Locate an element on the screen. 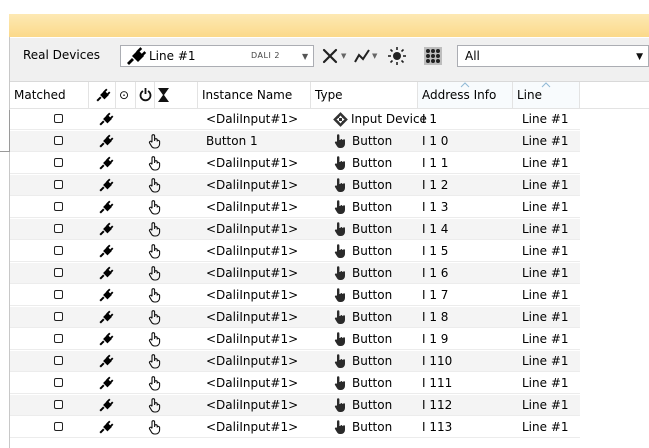  table-row: <DaliInput#1> Input Device I 1 Line #1 is located at coordinates (295, 119).